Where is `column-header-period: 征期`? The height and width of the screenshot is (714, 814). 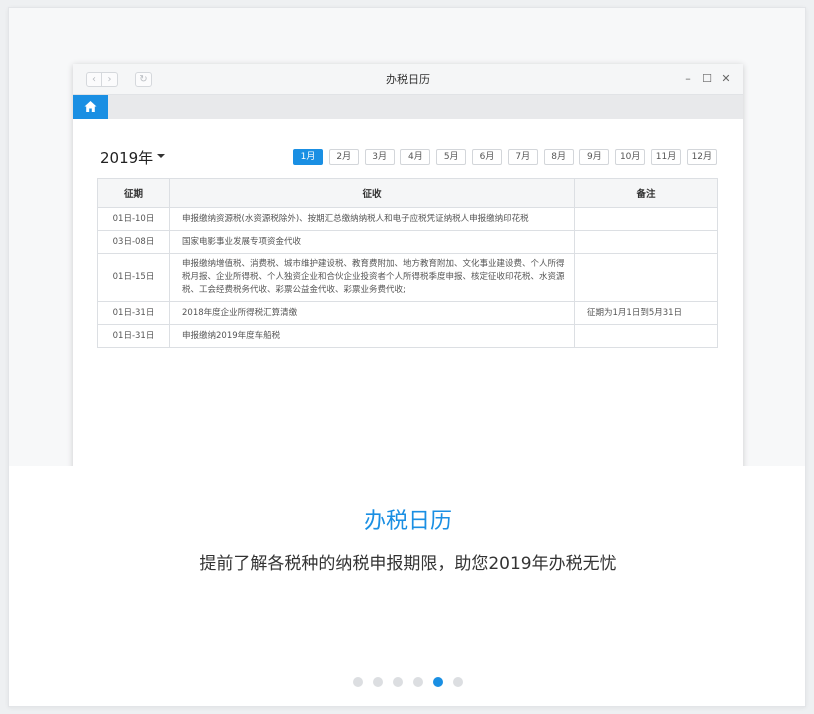 column-header-period: 征期 is located at coordinates (133, 193).